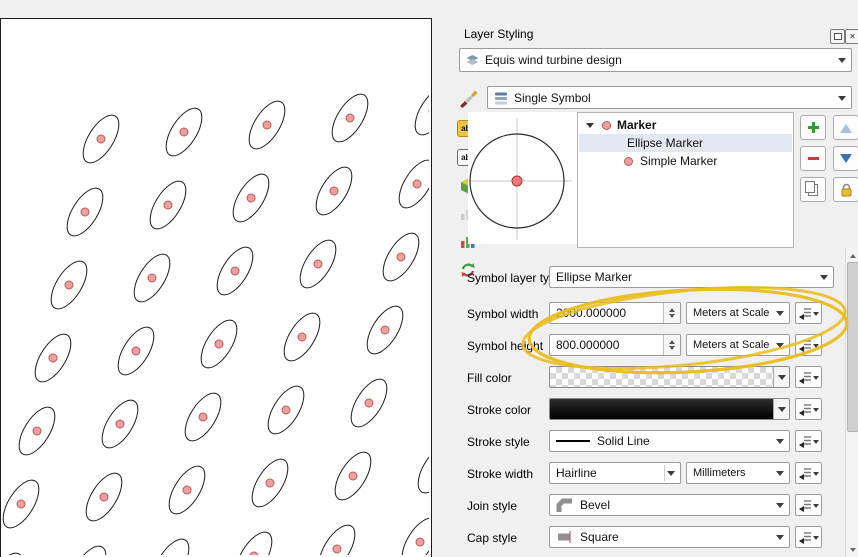 This screenshot has height=557, width=858. Describe the element at coordinates (591, 313) in the screenshot. I see `symbol-width-value: 2000.000000` at that location.